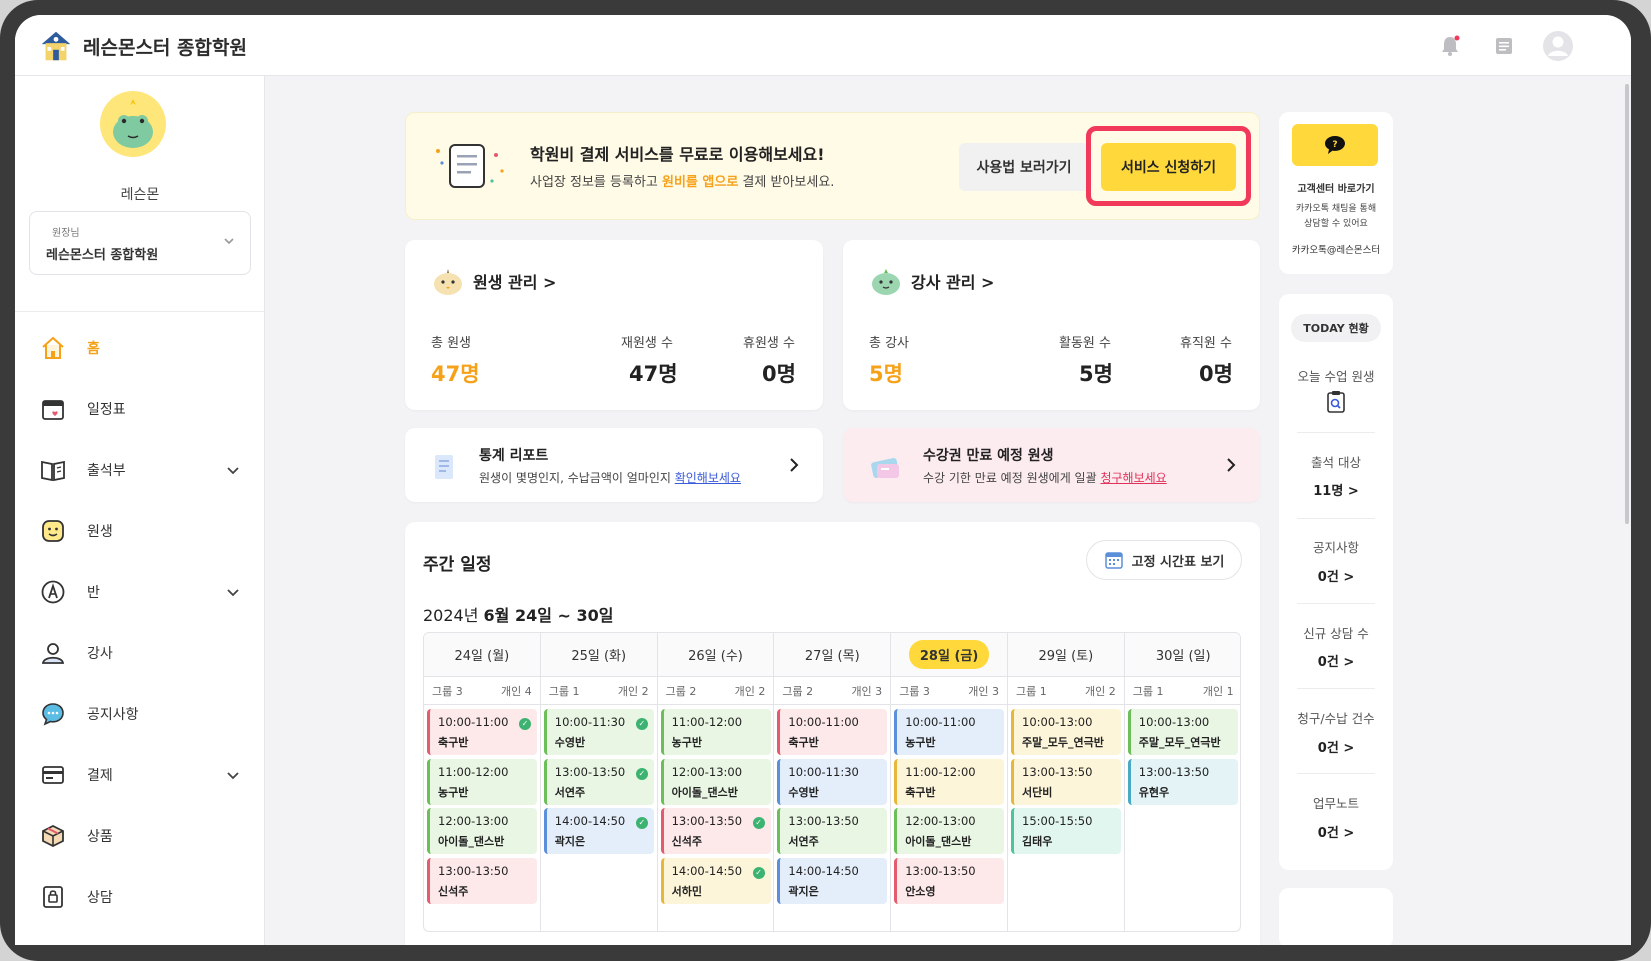  What do you see at coordinates (686, 841) in the screenshot?
I see `event-name: 신석주` at bounding box center [686, 841].